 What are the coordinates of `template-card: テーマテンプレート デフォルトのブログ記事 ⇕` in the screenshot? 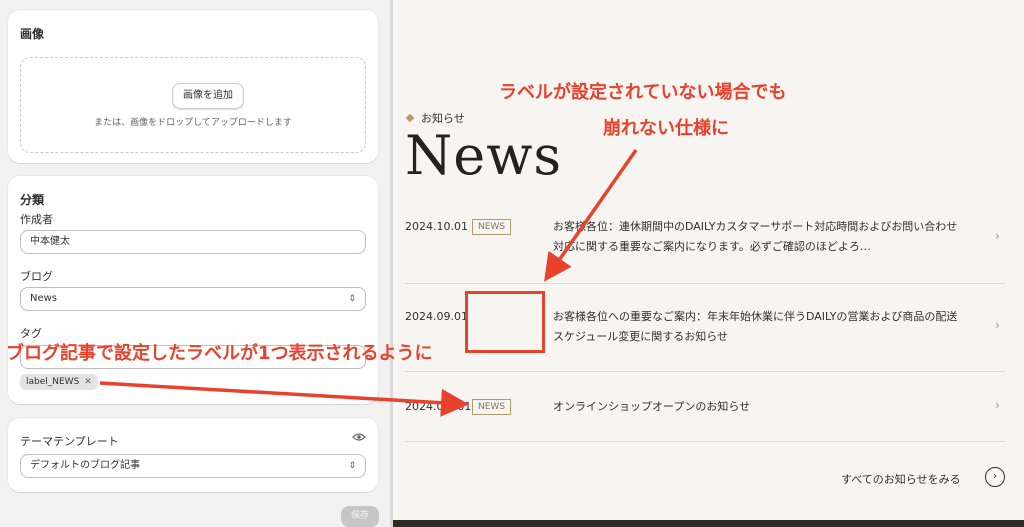 It's located at (193, 455).